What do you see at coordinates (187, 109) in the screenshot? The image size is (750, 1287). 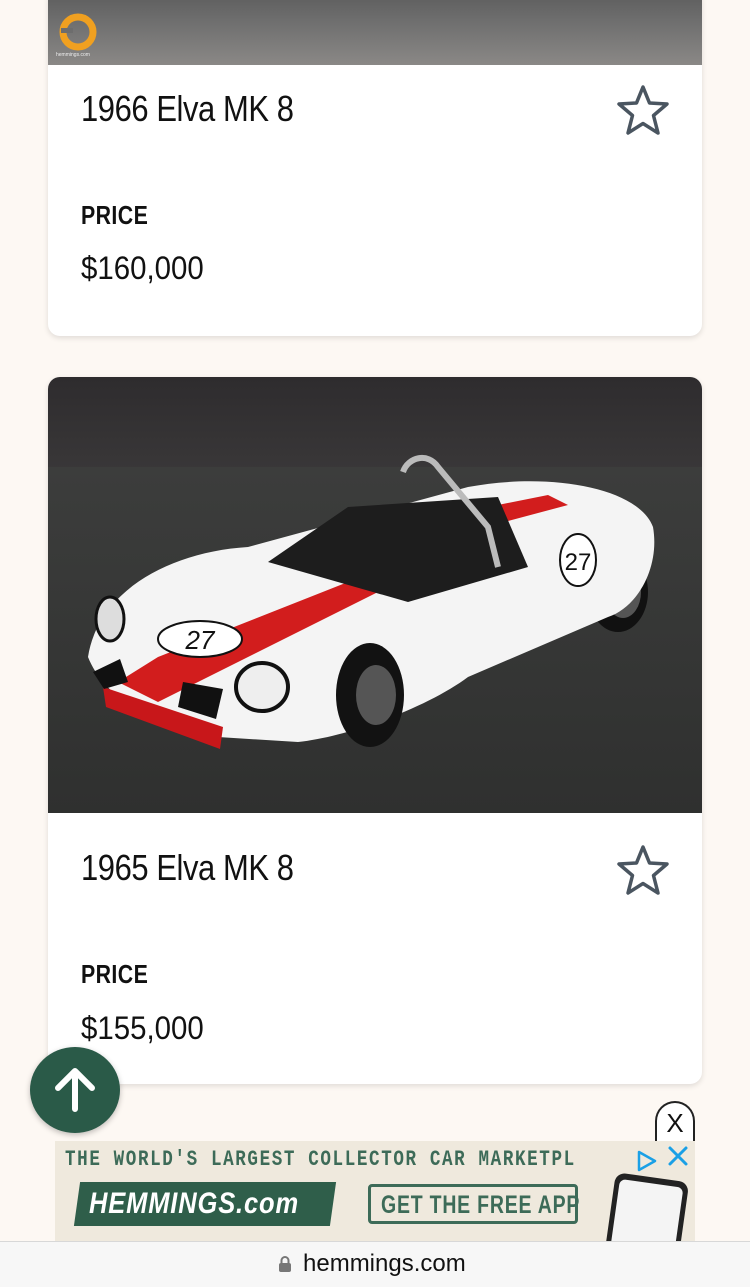 I see `listing-title: 1966 Elva MK 8` at bounding box center [187, 109].